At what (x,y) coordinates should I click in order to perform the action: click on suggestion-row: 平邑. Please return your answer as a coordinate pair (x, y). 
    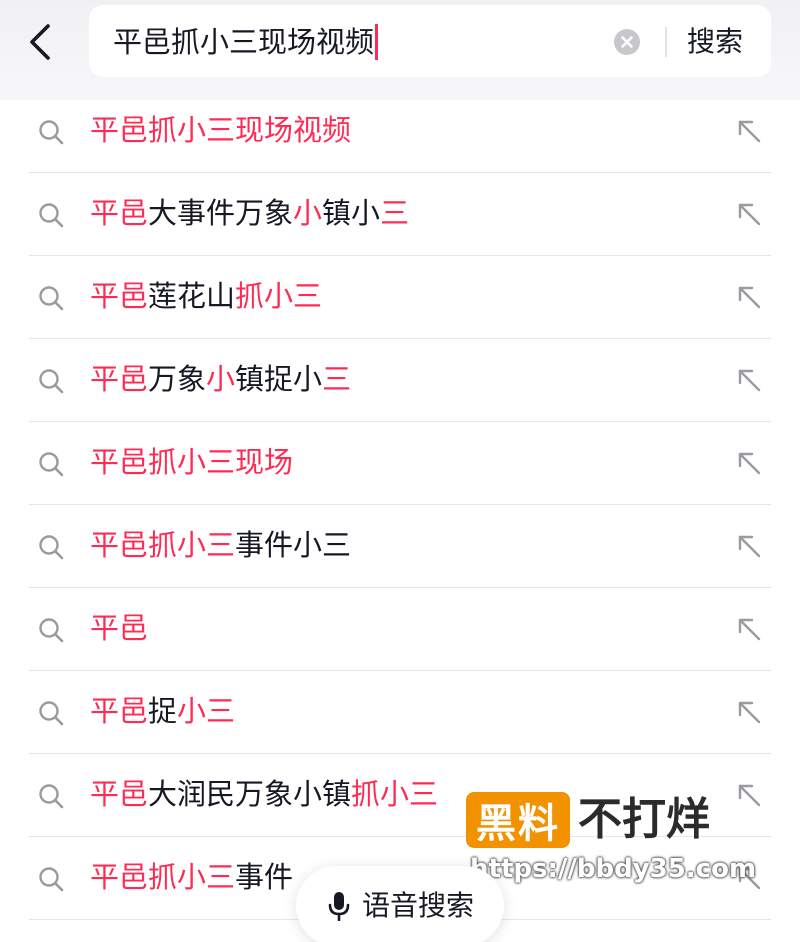
    Looking at the image, I should click on (400, 629).